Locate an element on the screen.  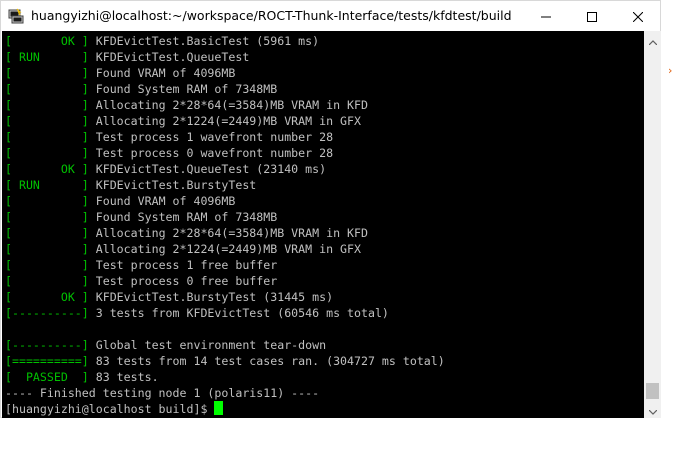
chevron-up-icon is located at coordinates (652, 39).